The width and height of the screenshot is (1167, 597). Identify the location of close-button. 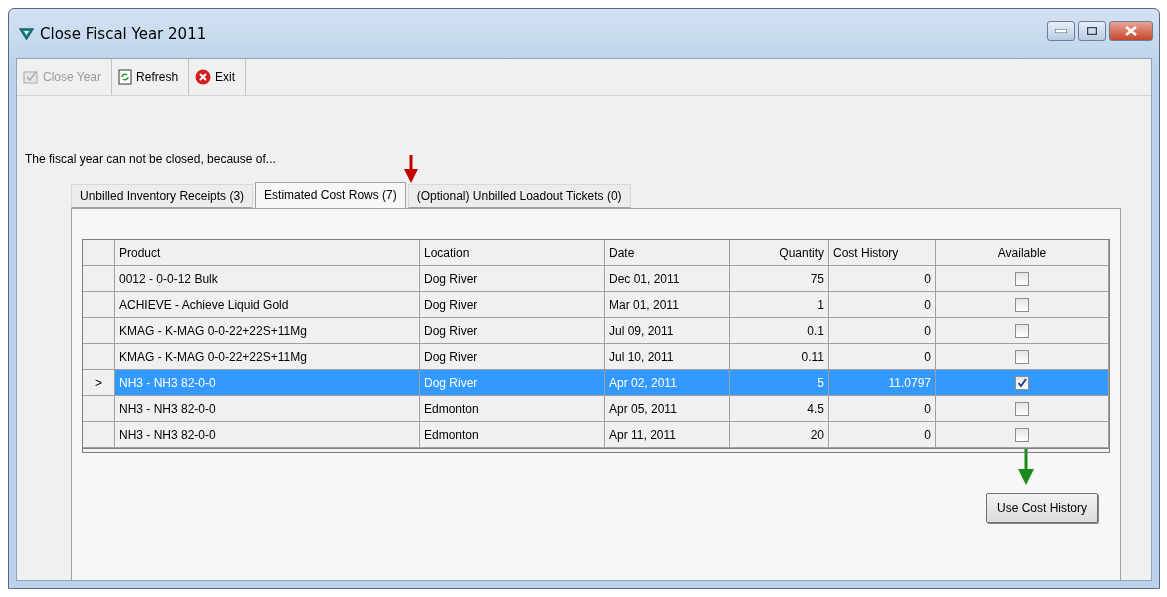
(1131, 31).